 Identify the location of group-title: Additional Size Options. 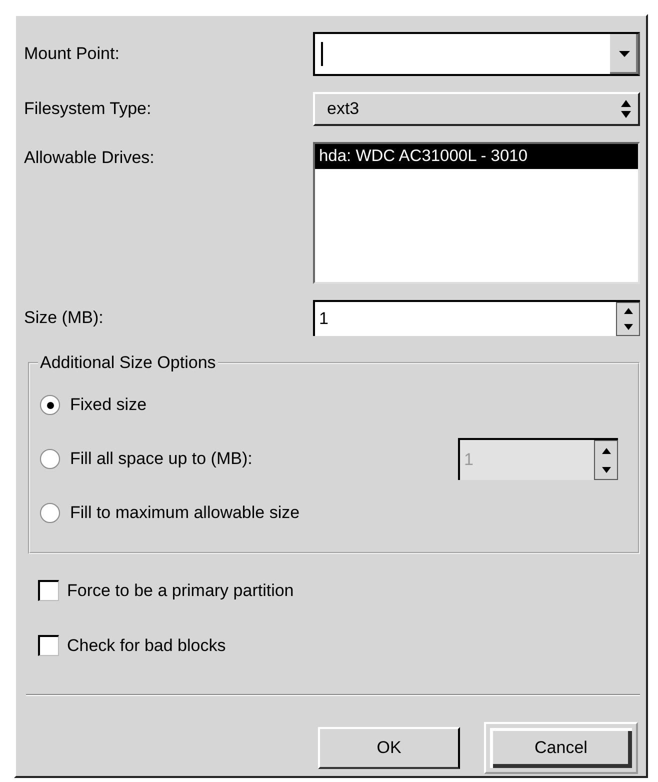
(128, 363).